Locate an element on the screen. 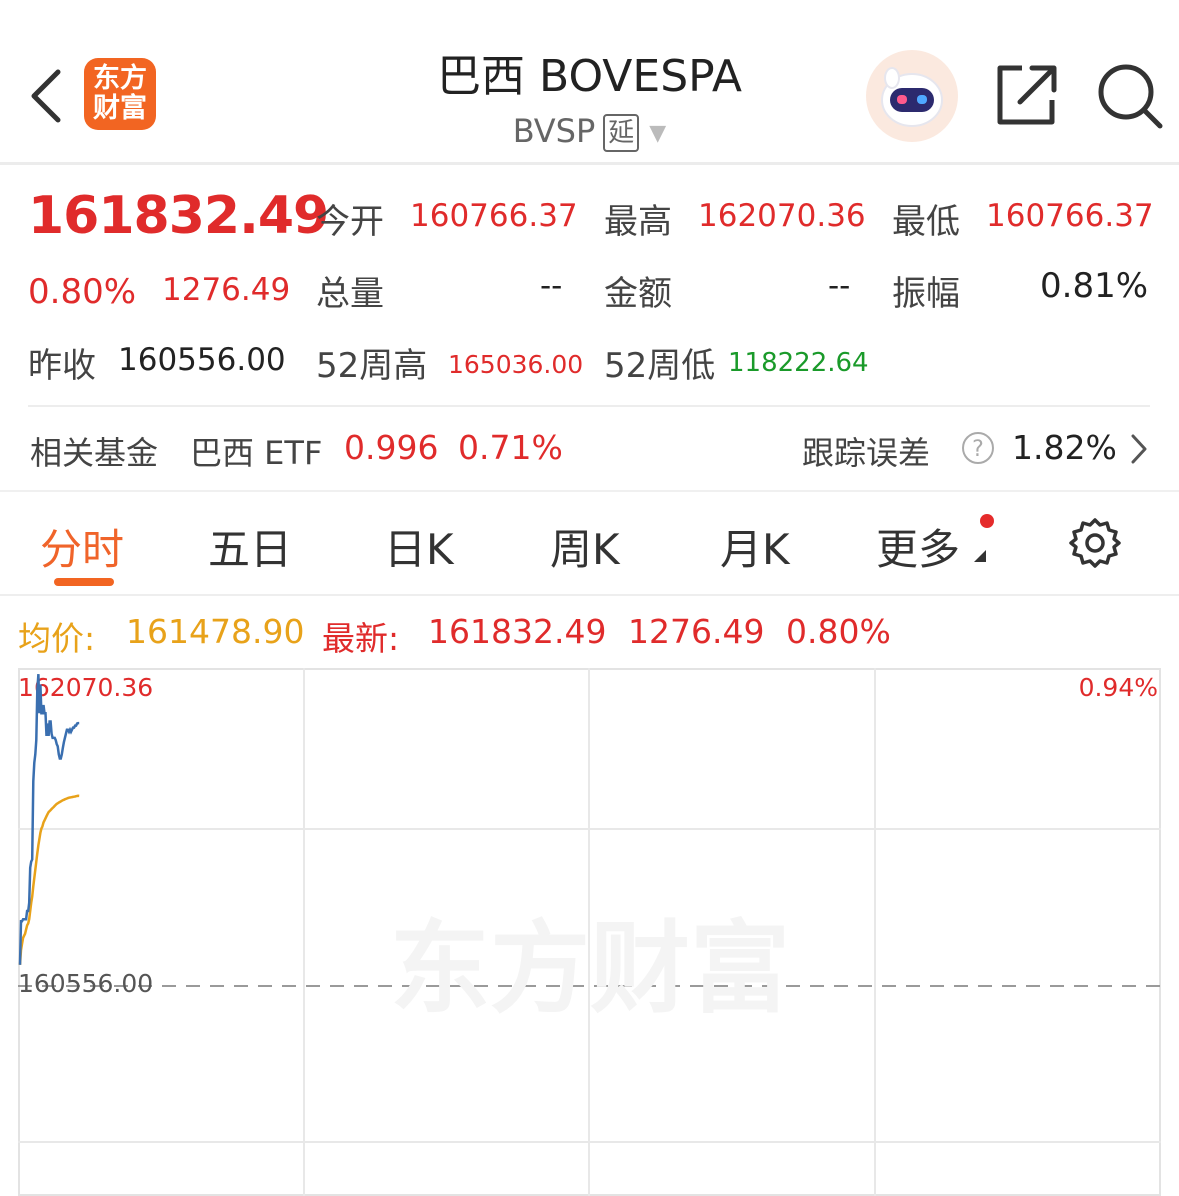  week52-high-value: 165036.00 is located at coordinates (516, 364).